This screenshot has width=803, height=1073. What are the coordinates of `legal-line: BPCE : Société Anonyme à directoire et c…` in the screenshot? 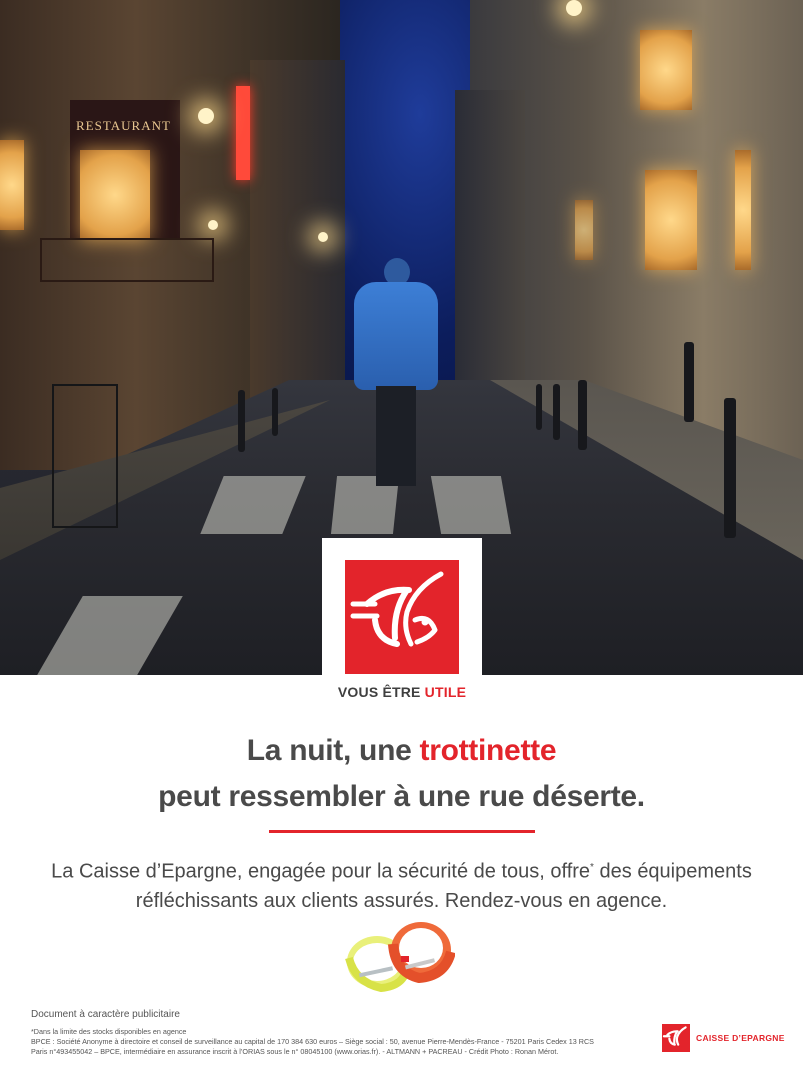 It's located at (312, 1041).